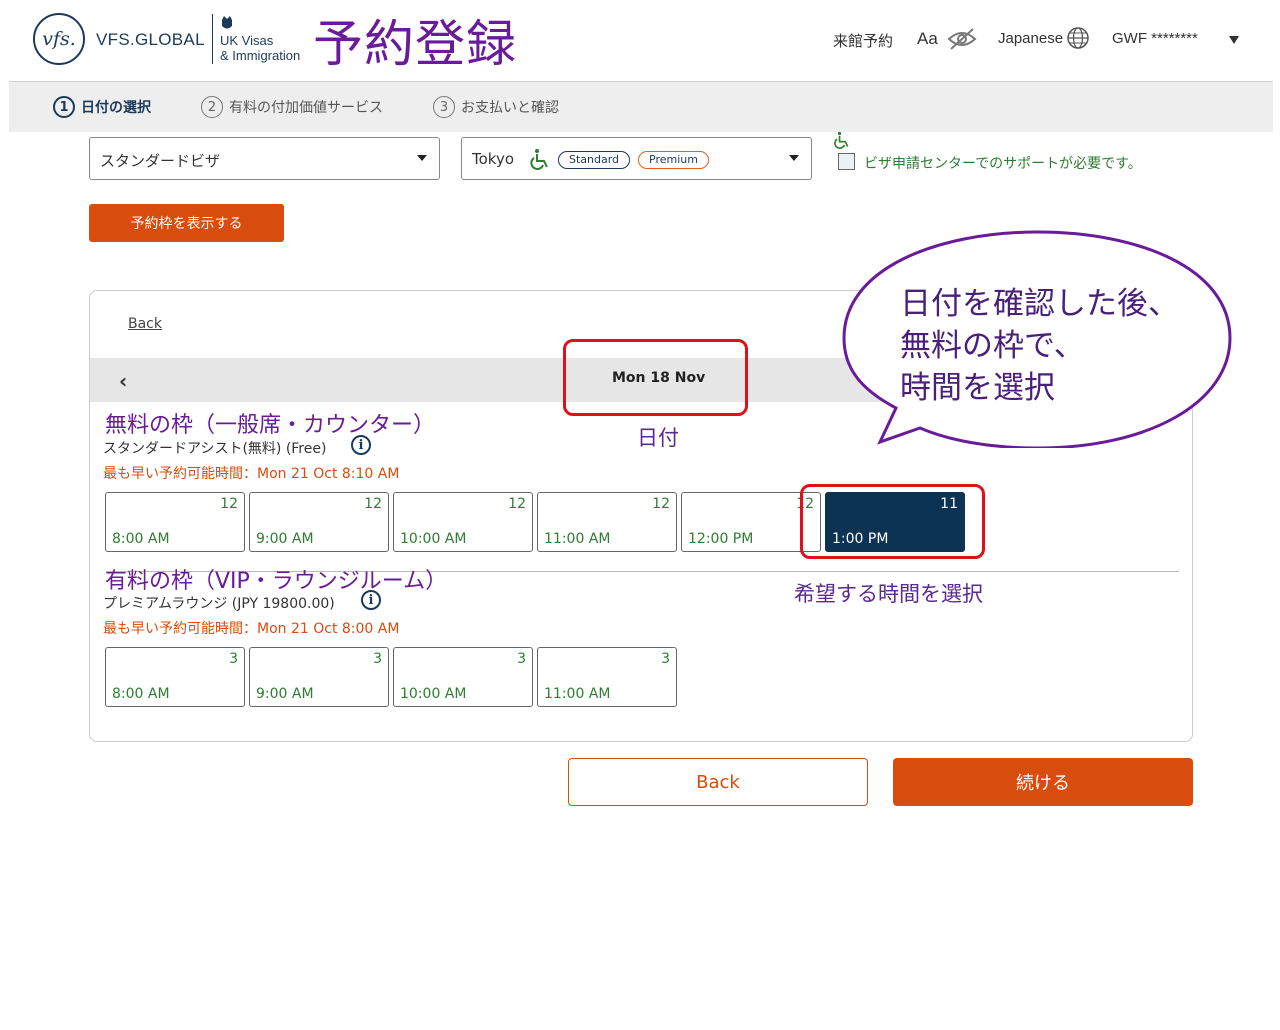 This screenshot has height=1030, width=1280. Describe the element at coordinates (463, 677) in the screenshot. I see `slot-premium-1000: 3 10:00 AM` at that location.